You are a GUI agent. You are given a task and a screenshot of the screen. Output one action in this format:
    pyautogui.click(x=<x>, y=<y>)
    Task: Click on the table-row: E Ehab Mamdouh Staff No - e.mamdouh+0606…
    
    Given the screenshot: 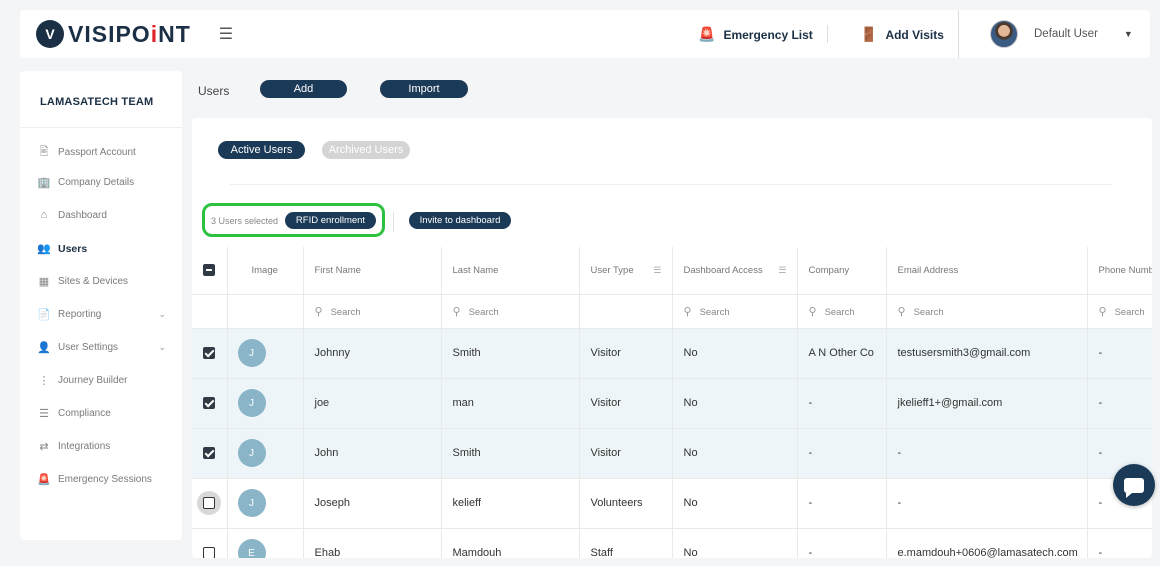 What is the action you would take?
    pyautogui.click(x=672, y=543)
    